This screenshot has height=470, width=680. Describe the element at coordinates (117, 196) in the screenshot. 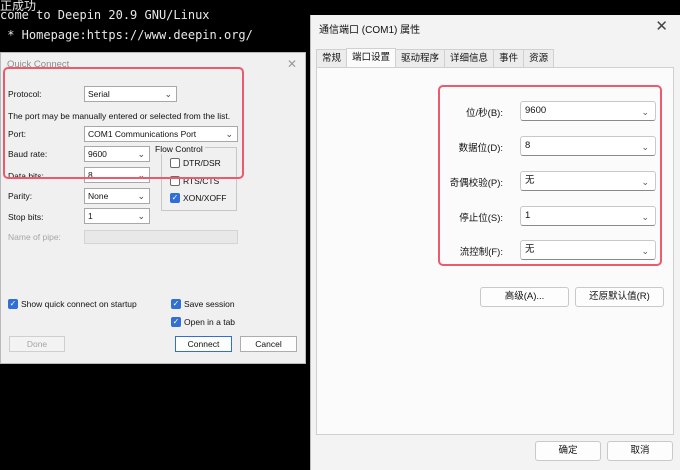

I see `parity-select: None ⌄` at that location.